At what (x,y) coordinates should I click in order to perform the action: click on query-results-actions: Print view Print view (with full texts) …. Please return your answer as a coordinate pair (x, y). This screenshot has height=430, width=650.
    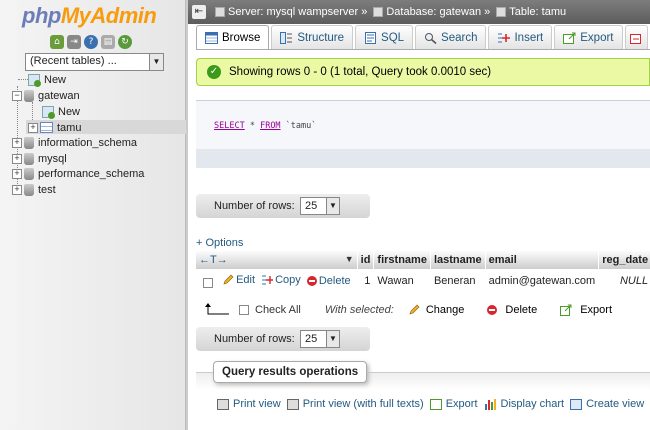
    Looking at the image, I should click on (430, 404).